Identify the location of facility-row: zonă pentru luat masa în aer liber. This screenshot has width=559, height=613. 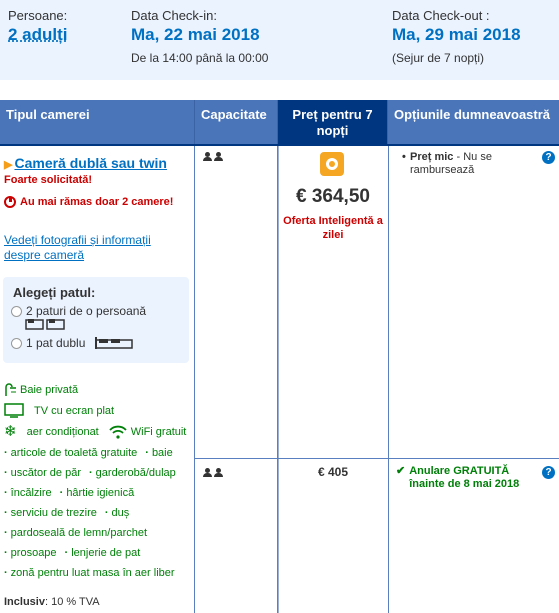
(89, 573).